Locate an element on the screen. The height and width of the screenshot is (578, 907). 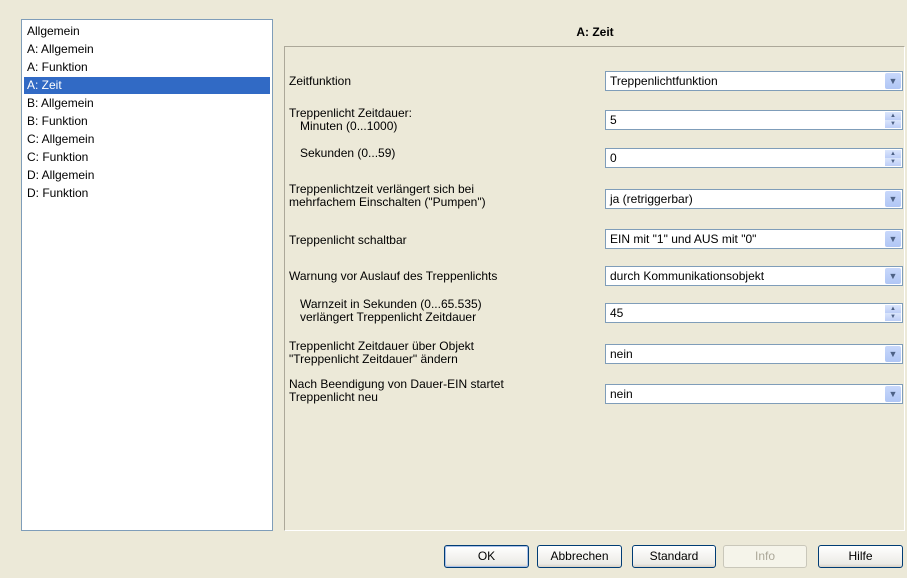
objekt-value: nein is located at coordinates (621, 354).